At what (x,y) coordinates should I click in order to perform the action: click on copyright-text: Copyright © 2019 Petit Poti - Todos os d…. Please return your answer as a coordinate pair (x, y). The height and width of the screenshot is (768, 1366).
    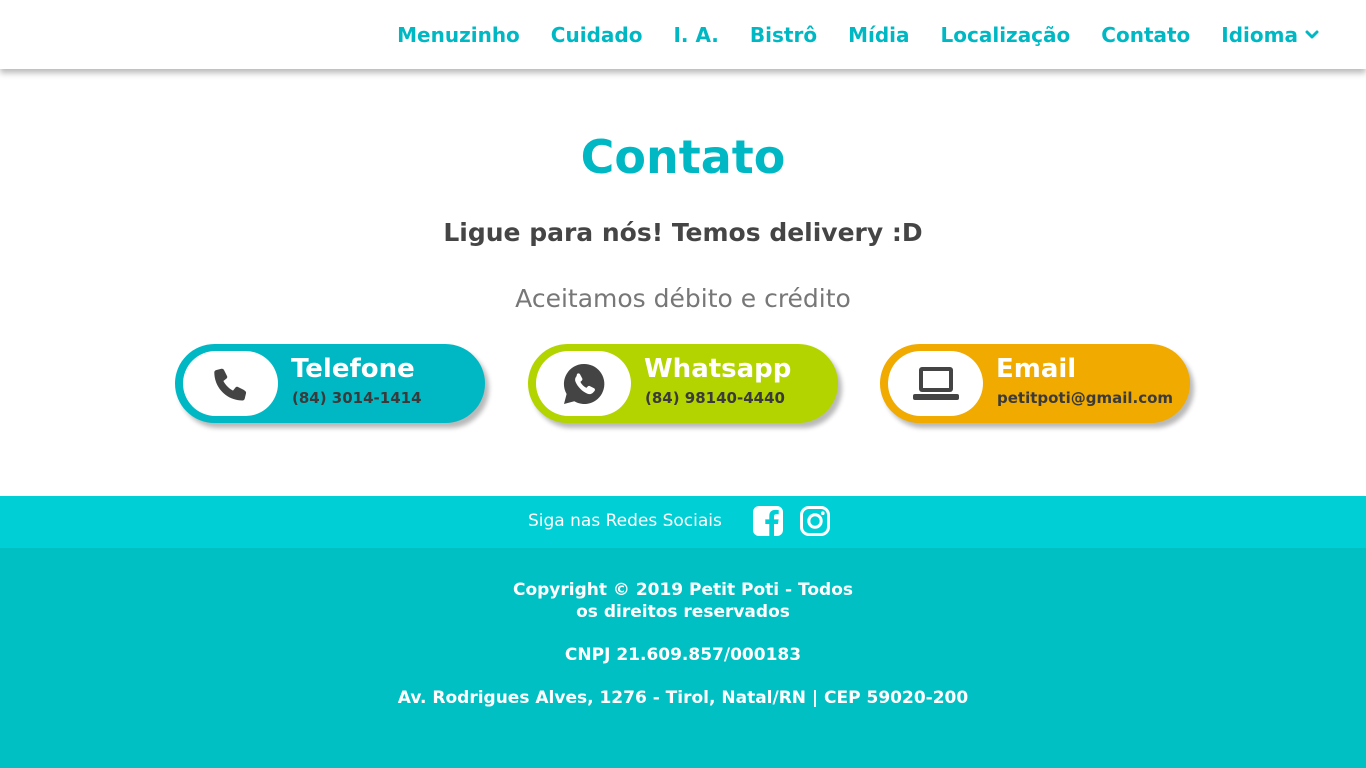
    Looking at the image, I should click on (683, 601).